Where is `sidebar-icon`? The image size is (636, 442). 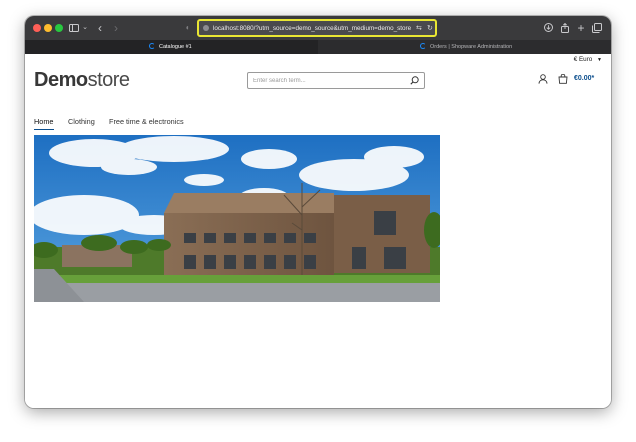
sidebar-icon is located at coordinates (74, 28).